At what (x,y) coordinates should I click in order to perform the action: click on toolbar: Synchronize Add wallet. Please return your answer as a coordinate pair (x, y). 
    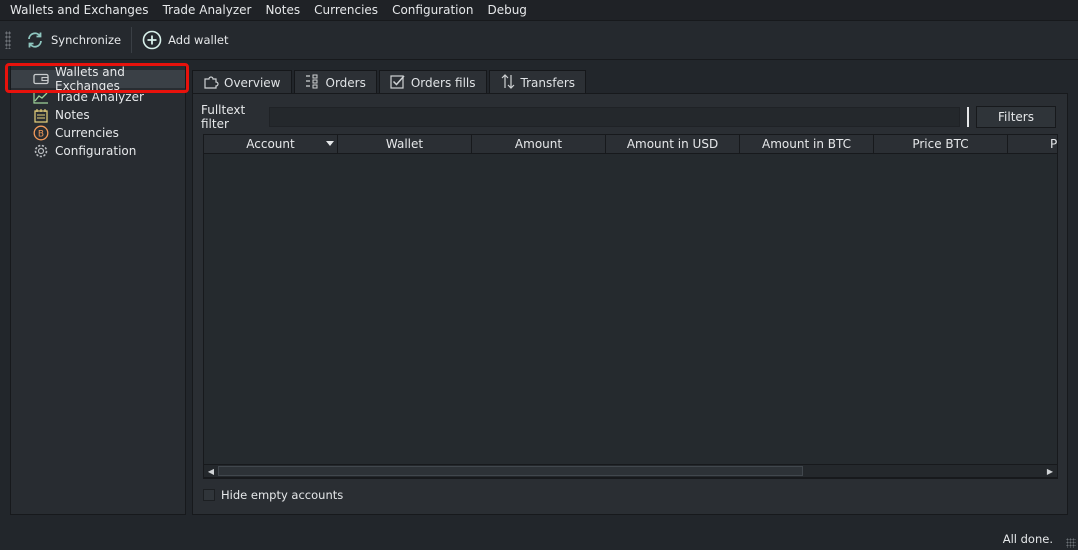
    Looking at the image, I should click on (539, 40).